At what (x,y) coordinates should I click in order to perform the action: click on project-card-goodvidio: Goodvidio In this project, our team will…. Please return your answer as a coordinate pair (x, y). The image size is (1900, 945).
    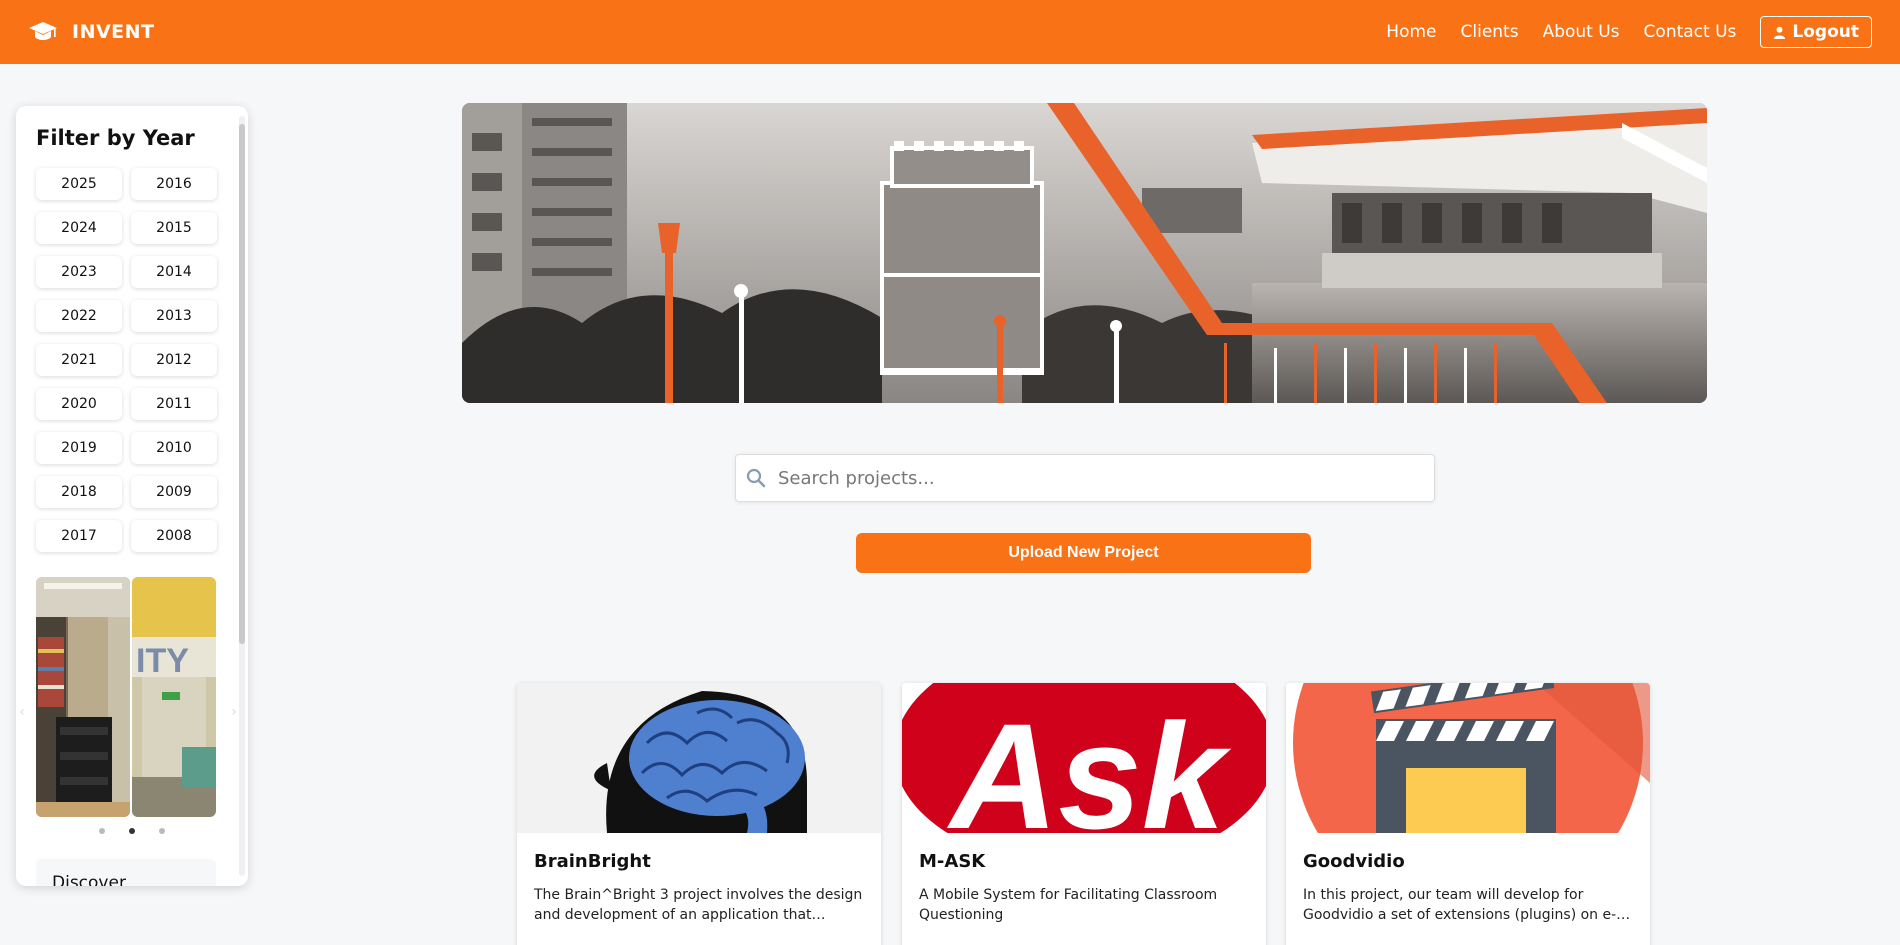
    Looking at the image, I should click on (1468, 814).